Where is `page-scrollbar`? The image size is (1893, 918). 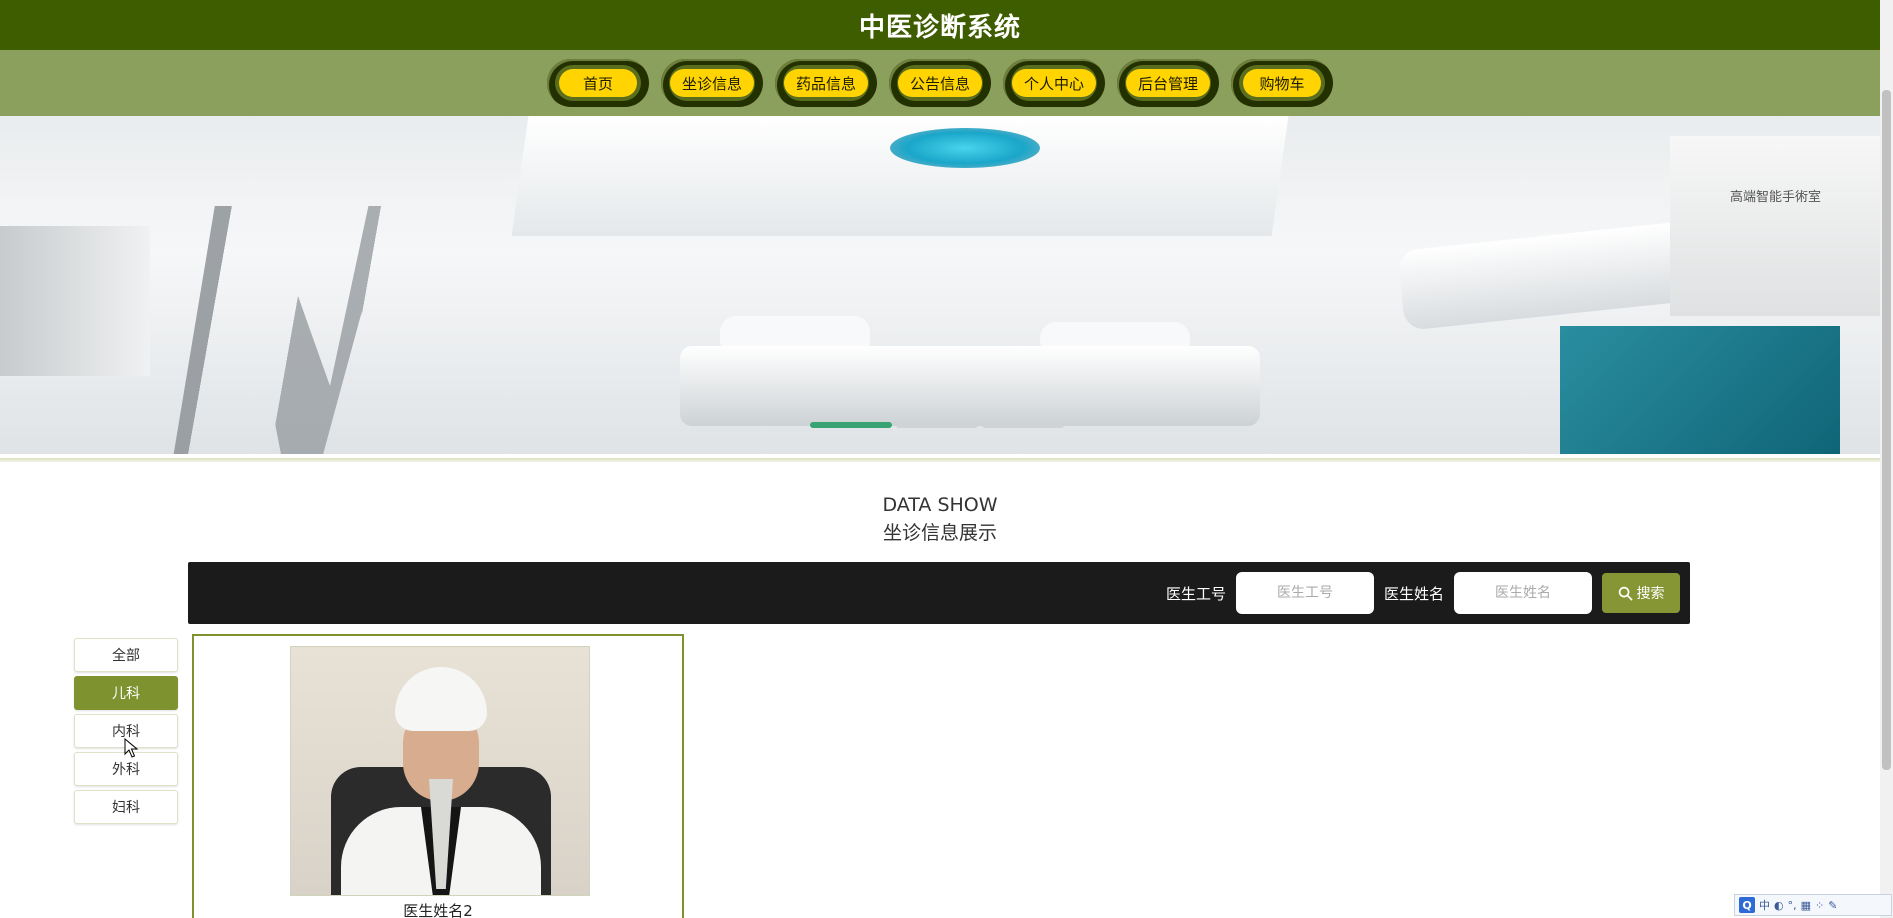
page-scrollbar is located at coordinates (1886, 459).